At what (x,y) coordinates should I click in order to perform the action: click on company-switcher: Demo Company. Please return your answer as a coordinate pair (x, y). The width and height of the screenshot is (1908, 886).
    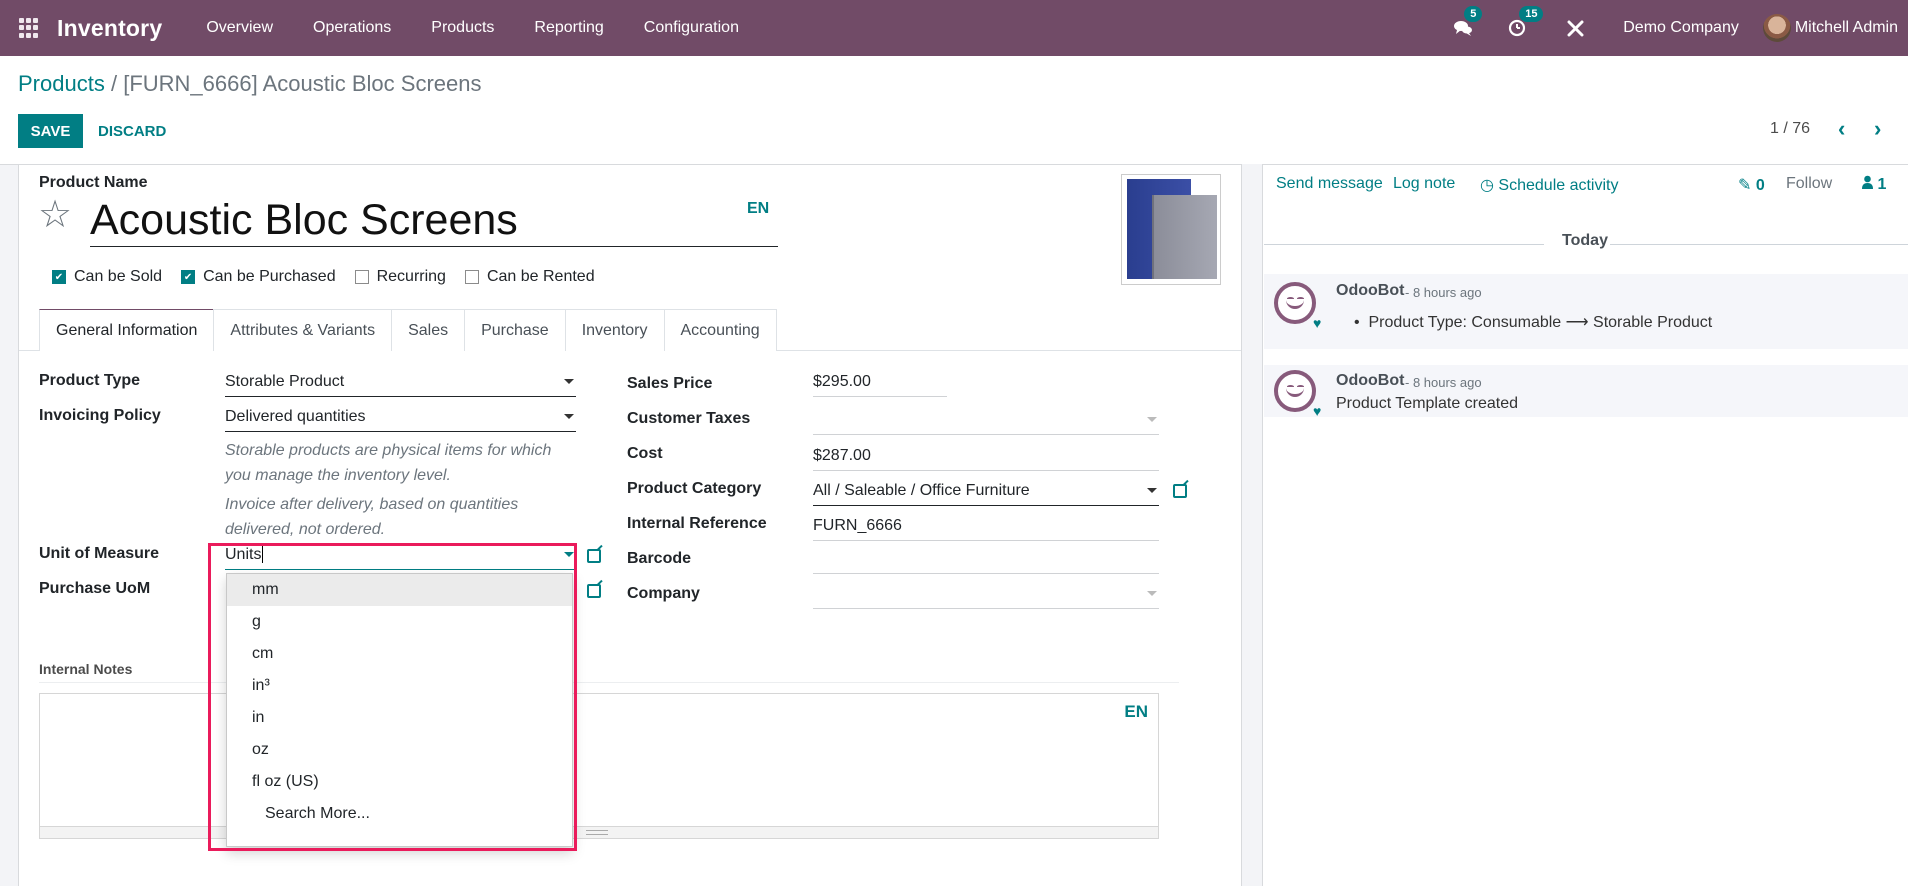
    Looking at the image, I should click on (1681, 28).